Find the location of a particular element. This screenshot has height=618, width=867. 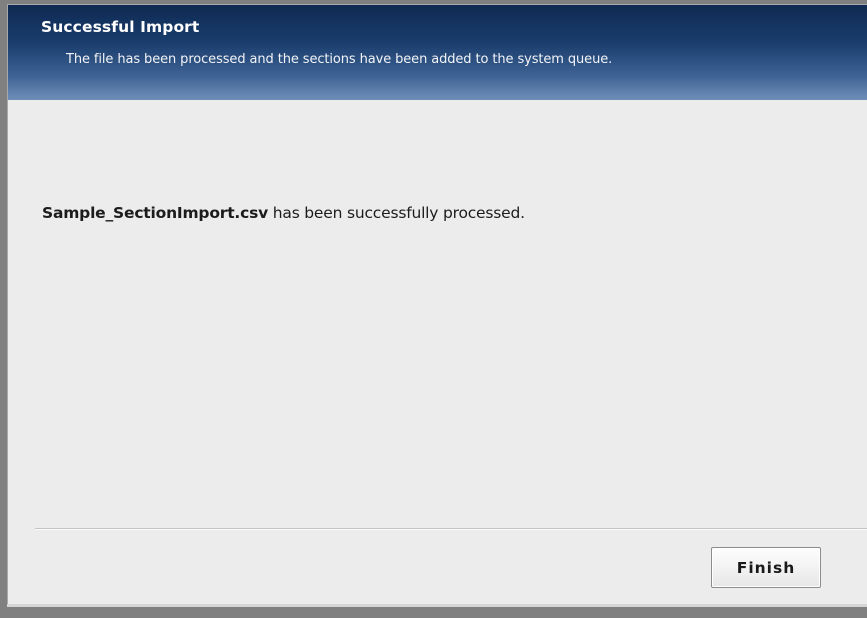

finish-button: Finish is located at coordinates (766, 567).